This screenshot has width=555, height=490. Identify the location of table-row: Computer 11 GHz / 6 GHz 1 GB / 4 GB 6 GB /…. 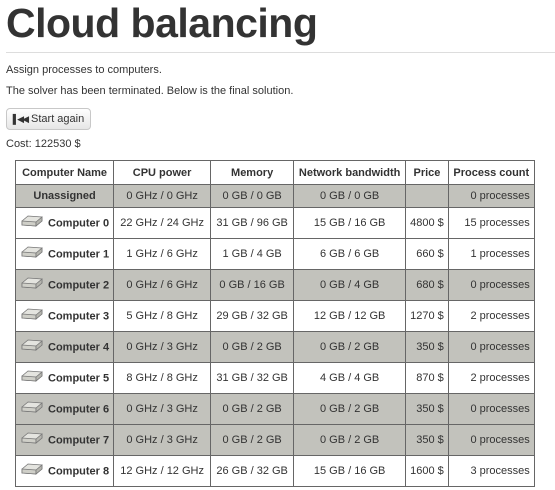
(274, 254).